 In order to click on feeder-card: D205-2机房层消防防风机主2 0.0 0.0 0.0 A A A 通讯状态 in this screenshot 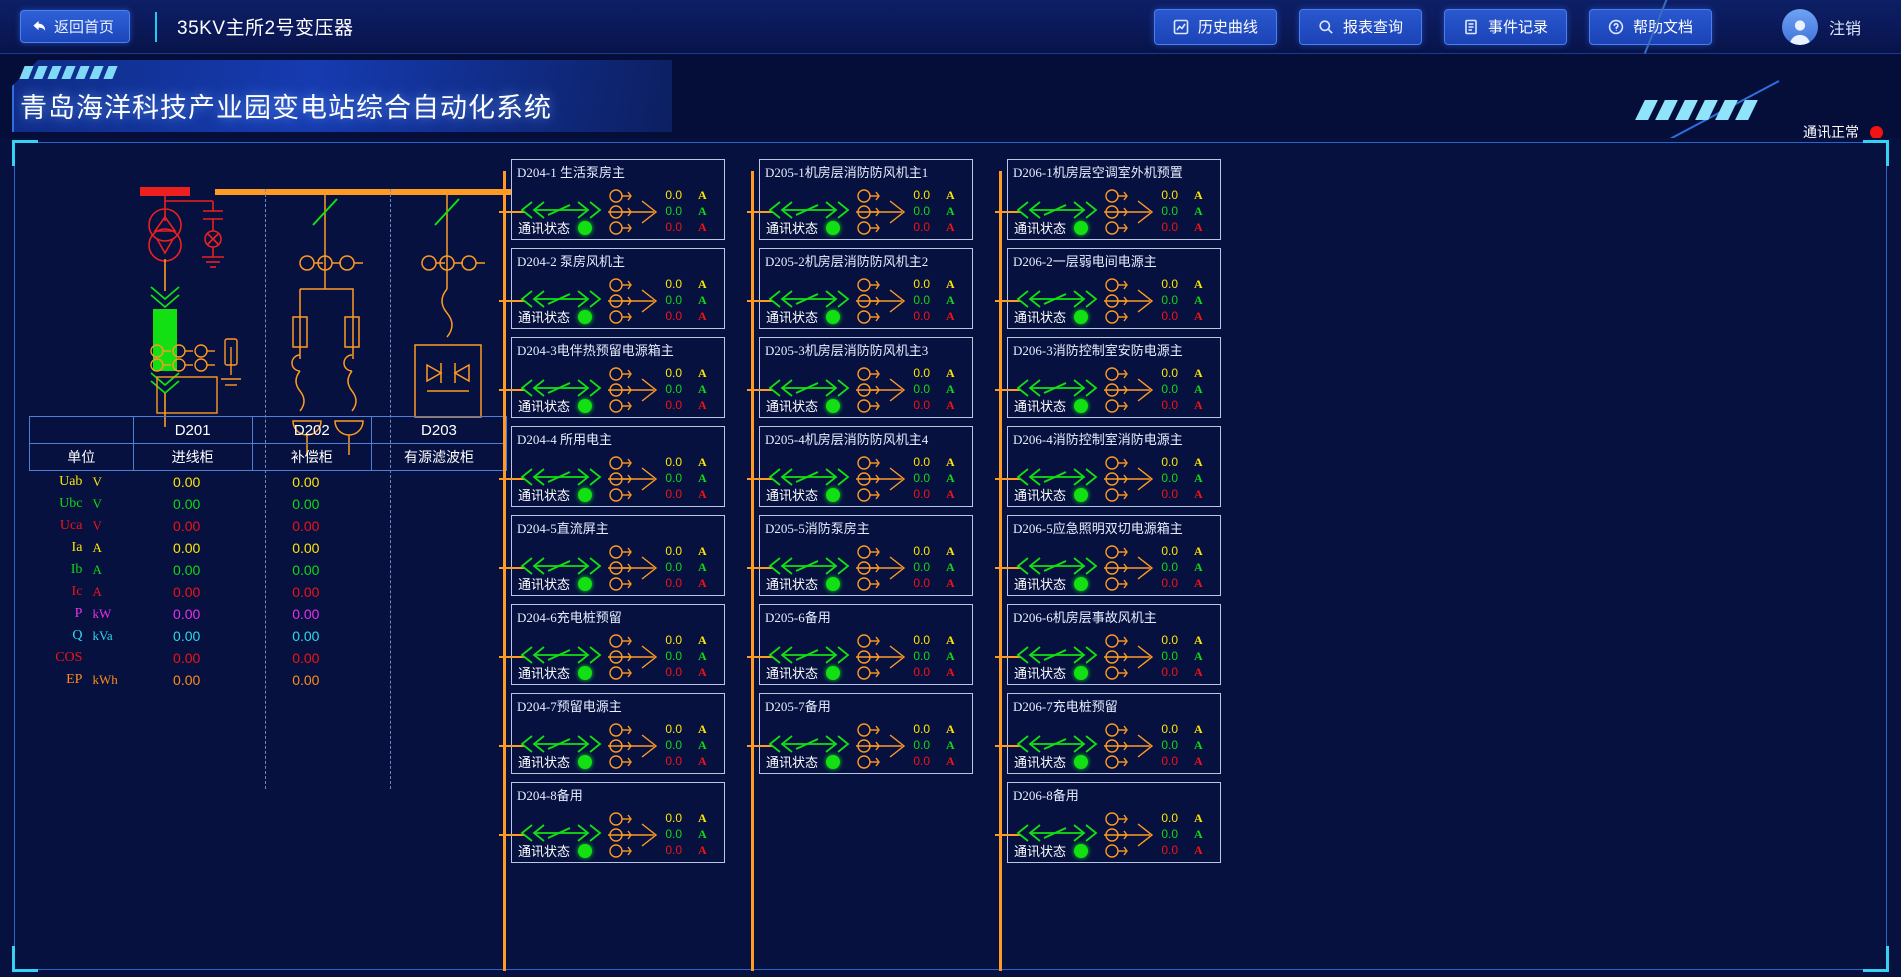, I will do `click(860, 288)`.